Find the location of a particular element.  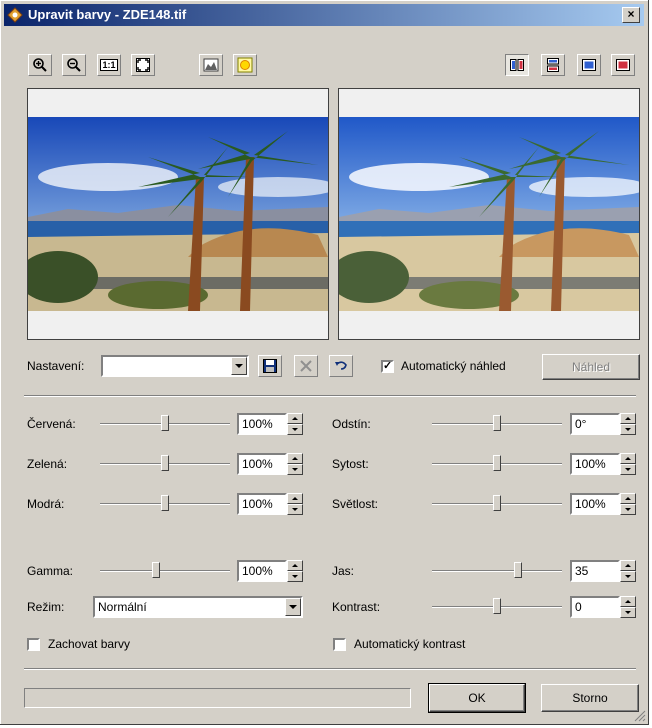

cancel-button-label: Storno is located at coordinates (590, 698).